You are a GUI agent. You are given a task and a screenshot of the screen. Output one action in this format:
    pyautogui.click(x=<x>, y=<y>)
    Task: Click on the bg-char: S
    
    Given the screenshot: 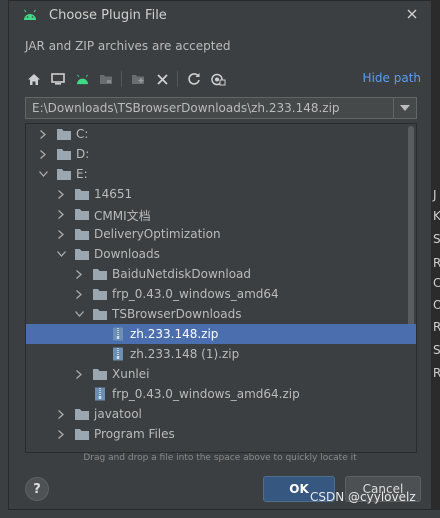 What is the action you would take?
    pyautogui.click(x=436, y=239)
    